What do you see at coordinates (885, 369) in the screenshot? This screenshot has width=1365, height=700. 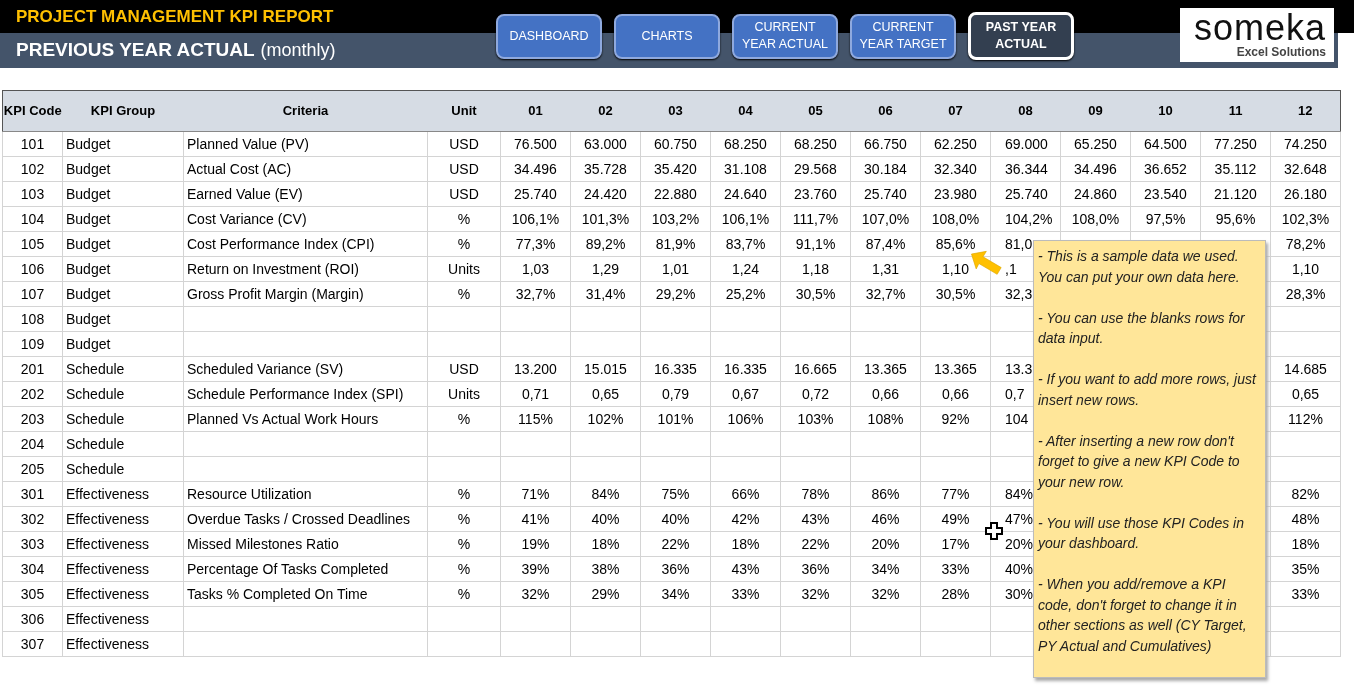 I see `table-cell: 13.365` at bounding box center [885, 369].